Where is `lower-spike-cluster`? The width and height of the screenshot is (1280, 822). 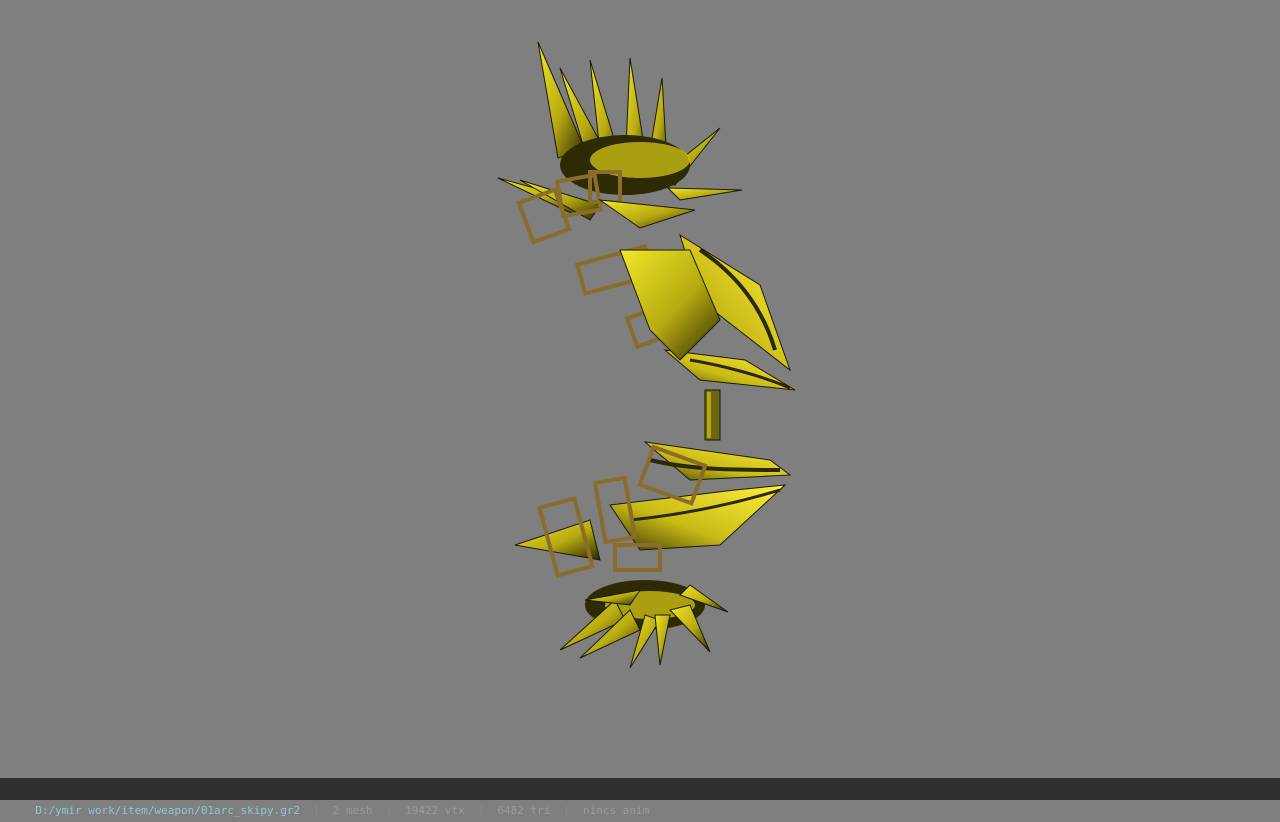 lower-spike-cluster is located at coordinates (644, 624).